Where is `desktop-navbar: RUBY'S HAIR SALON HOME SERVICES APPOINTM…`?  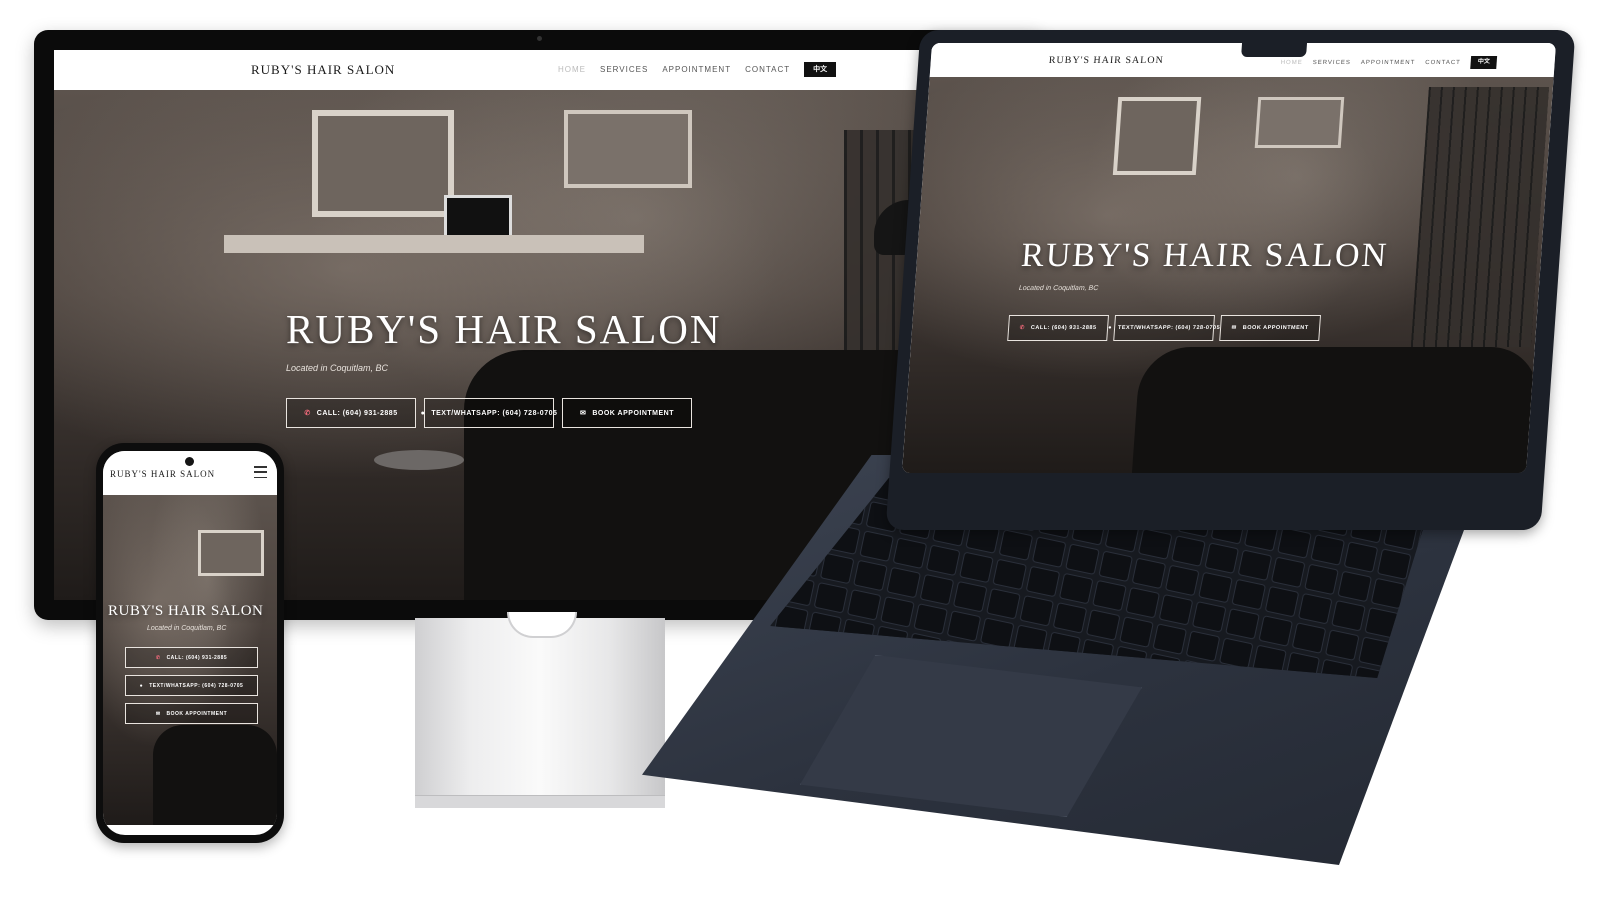 desktop-navbar: RUBY'S HAIR SALON HOME SERVICES APPOINTM… is located at coordinates (539, 70).